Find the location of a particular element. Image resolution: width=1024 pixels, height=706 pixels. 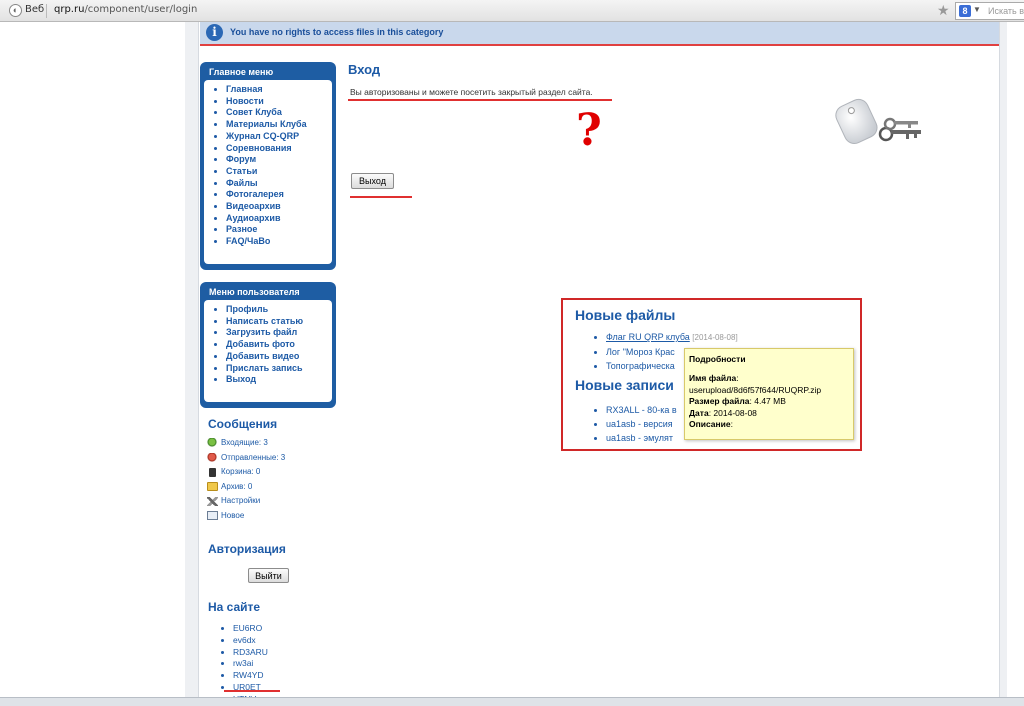

user-menu-write-article: Написать статью is located at coordinates (277, 322).